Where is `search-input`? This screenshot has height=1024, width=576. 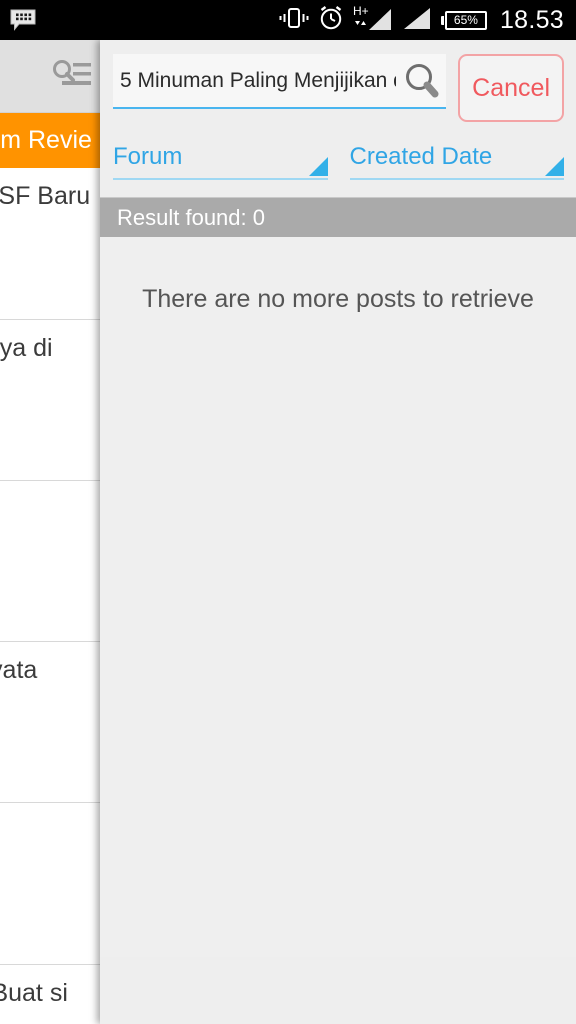 search-input is located at coordinates (256, 80).